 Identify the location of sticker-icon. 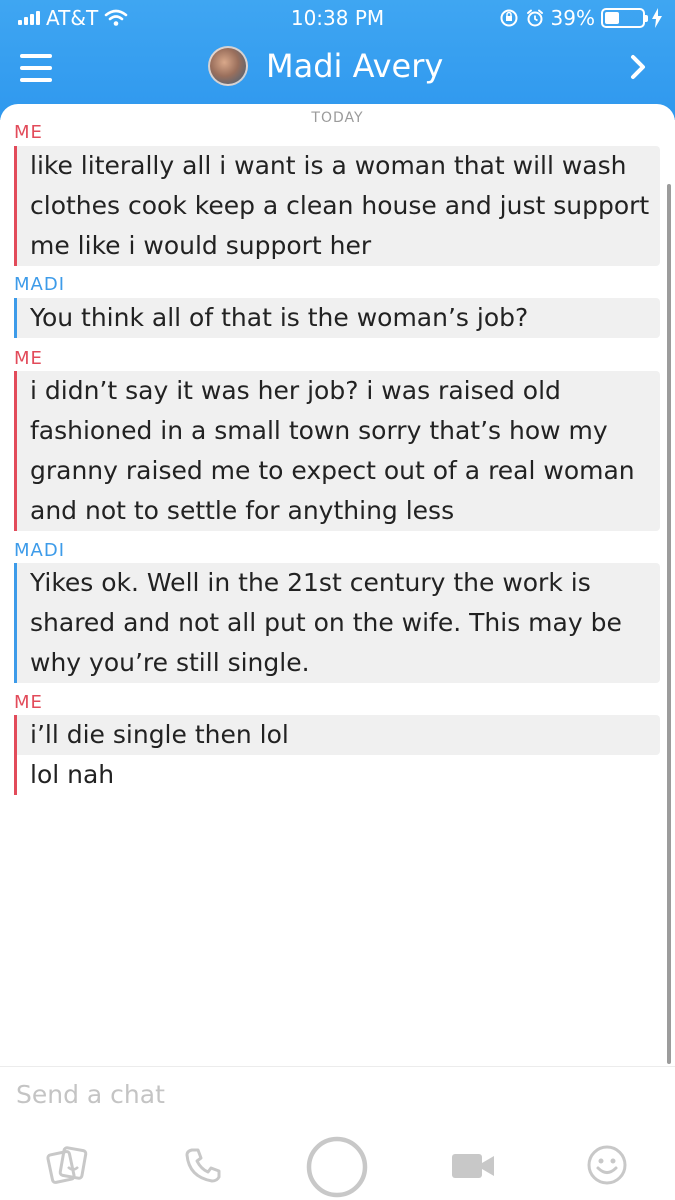
(67, 1165).